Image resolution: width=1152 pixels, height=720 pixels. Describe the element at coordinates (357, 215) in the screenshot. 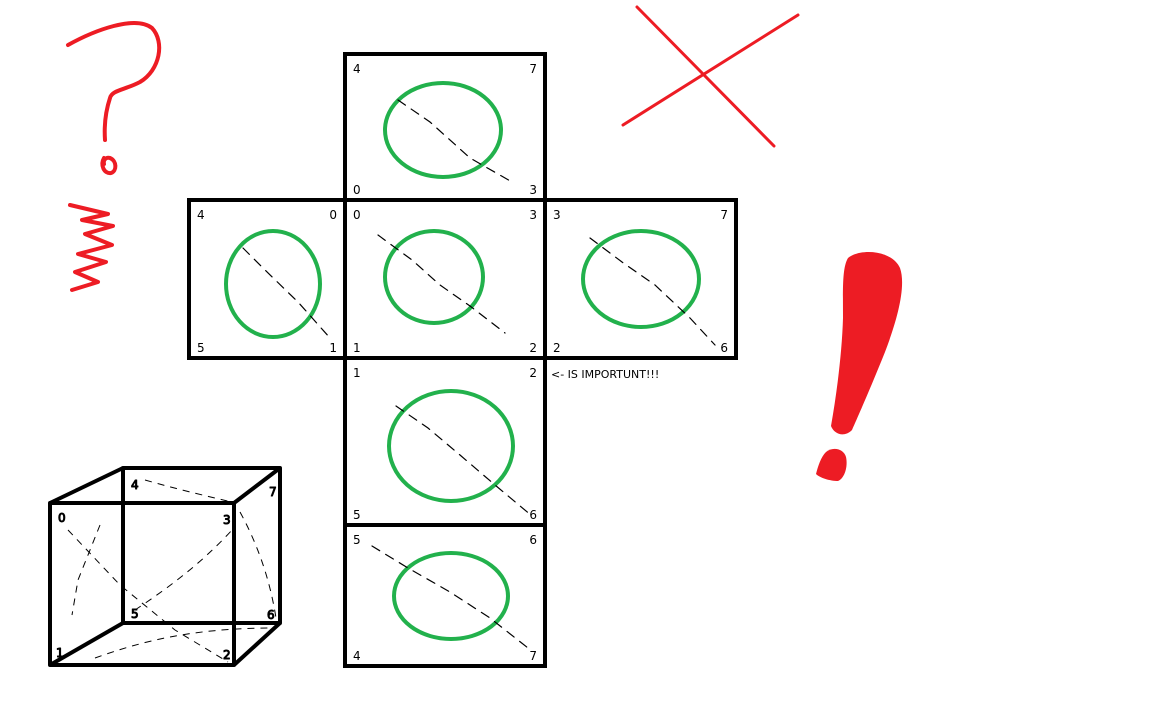

I see `face-front-vertex-tl: 0` at that location.